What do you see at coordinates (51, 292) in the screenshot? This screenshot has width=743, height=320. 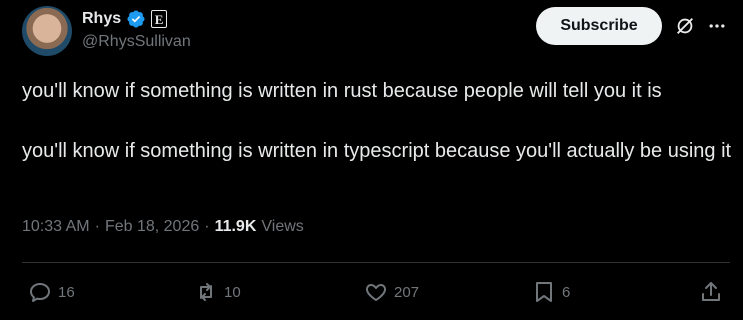 I see `reply-button: 16` at bounding box center [51, 292].